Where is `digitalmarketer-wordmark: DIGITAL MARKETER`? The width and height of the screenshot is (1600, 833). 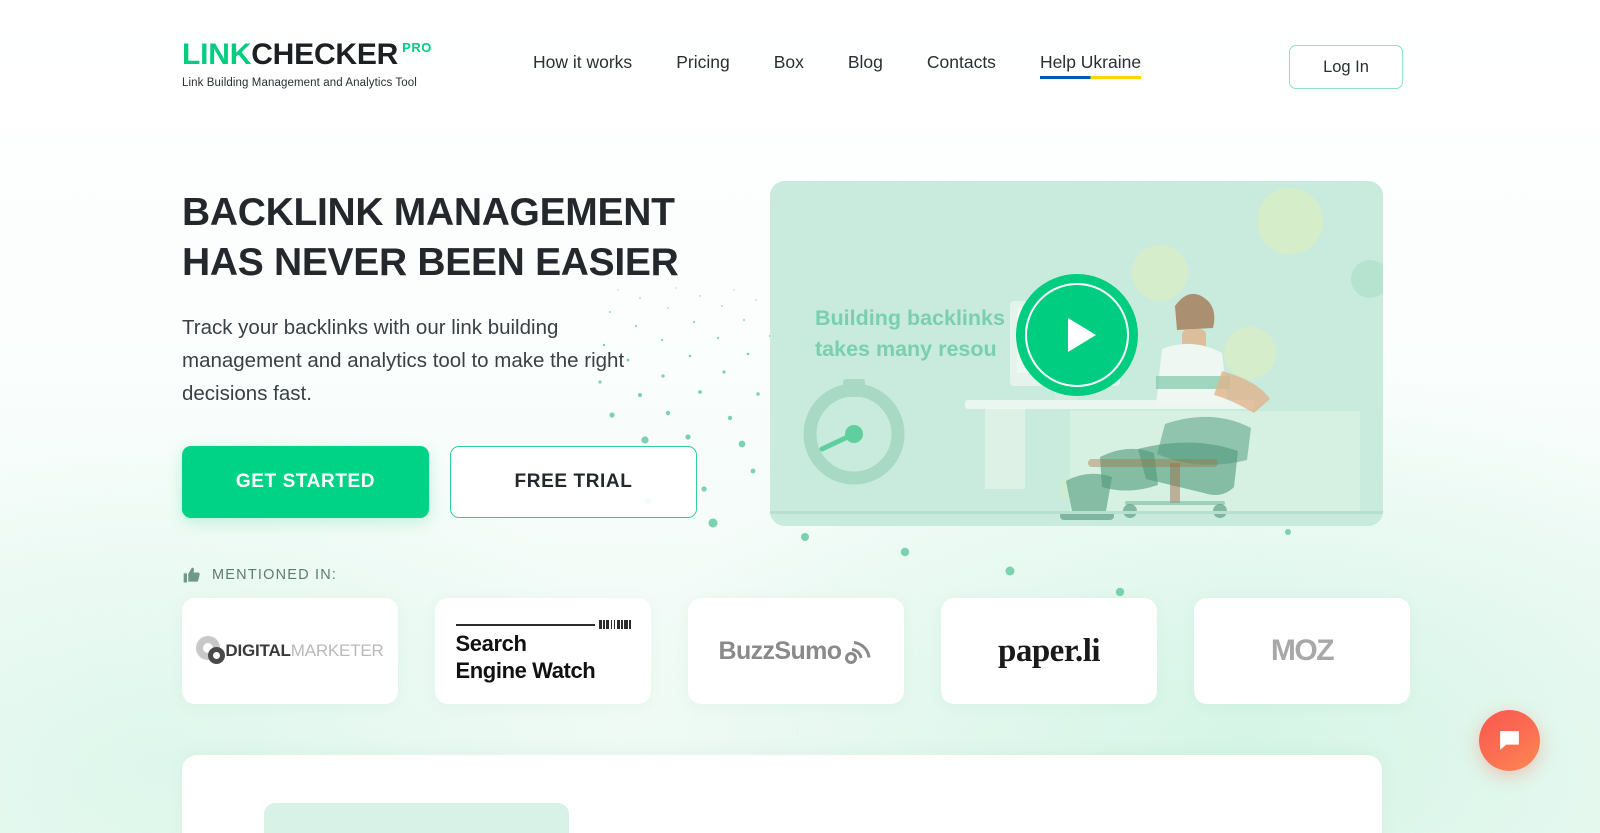 digitalmarketer-wordmark: DIGITAL MARKETER is located at coordinates (290, 651).